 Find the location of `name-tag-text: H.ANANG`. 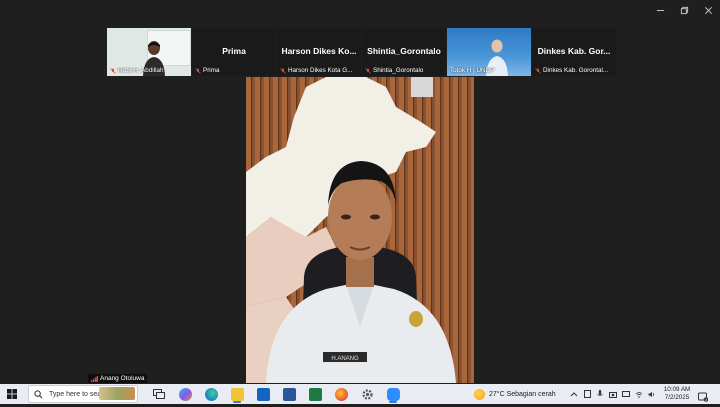

name-tag-text: H.ANANG is located at coordinates (345, 359).